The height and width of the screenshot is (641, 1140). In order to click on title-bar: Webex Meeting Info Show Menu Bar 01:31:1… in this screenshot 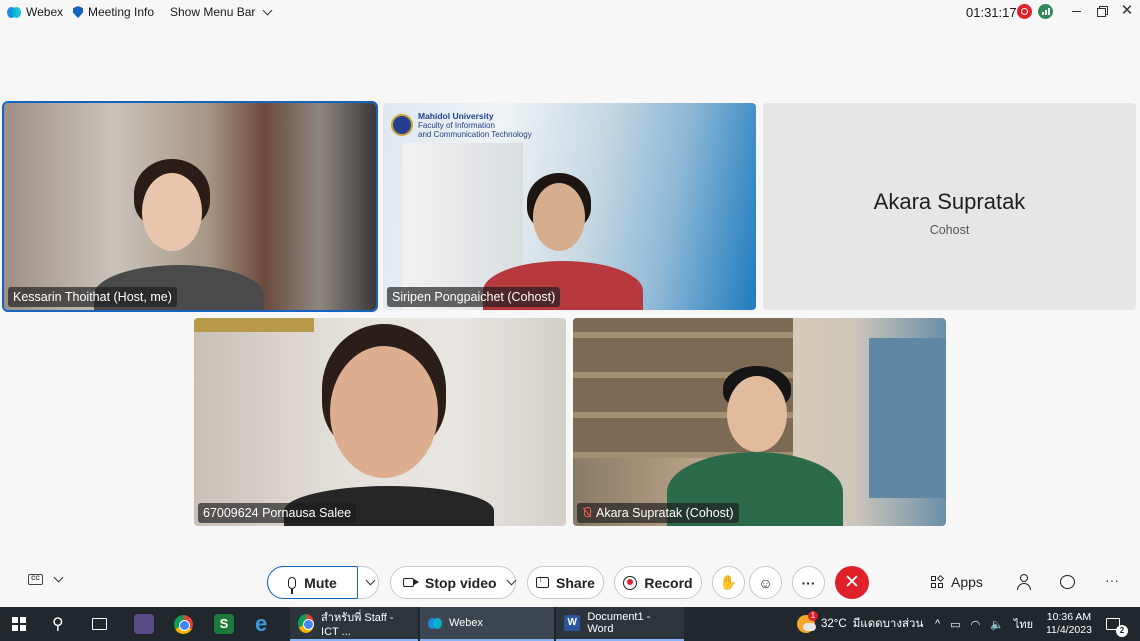, I will do `click(570, 12)`.